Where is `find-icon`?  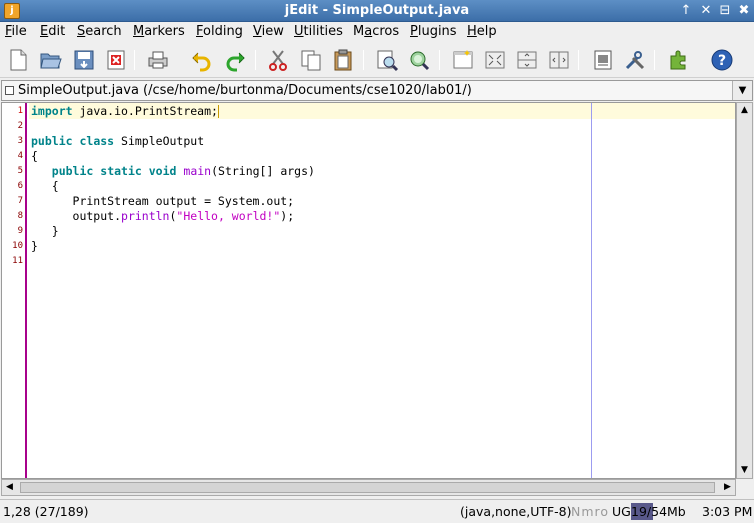 find-icon is located at coordinates (387, 60).